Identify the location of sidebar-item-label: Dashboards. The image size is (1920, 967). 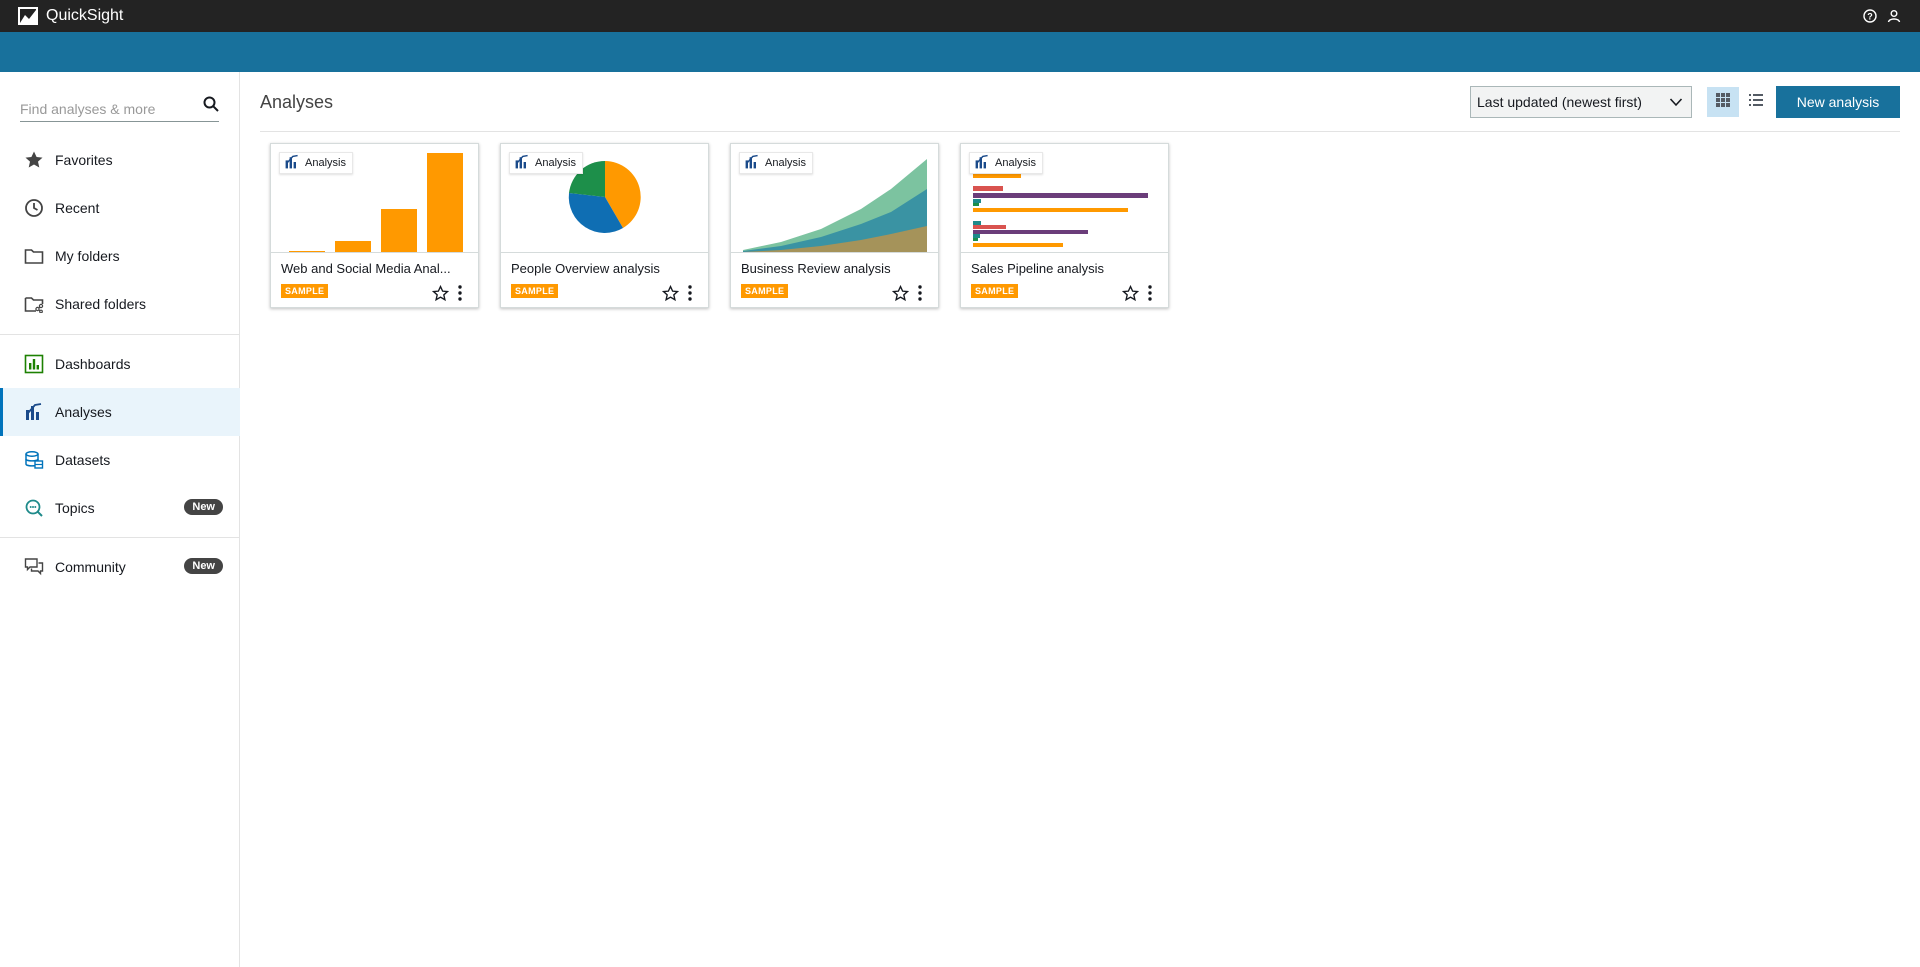
(93, 364).